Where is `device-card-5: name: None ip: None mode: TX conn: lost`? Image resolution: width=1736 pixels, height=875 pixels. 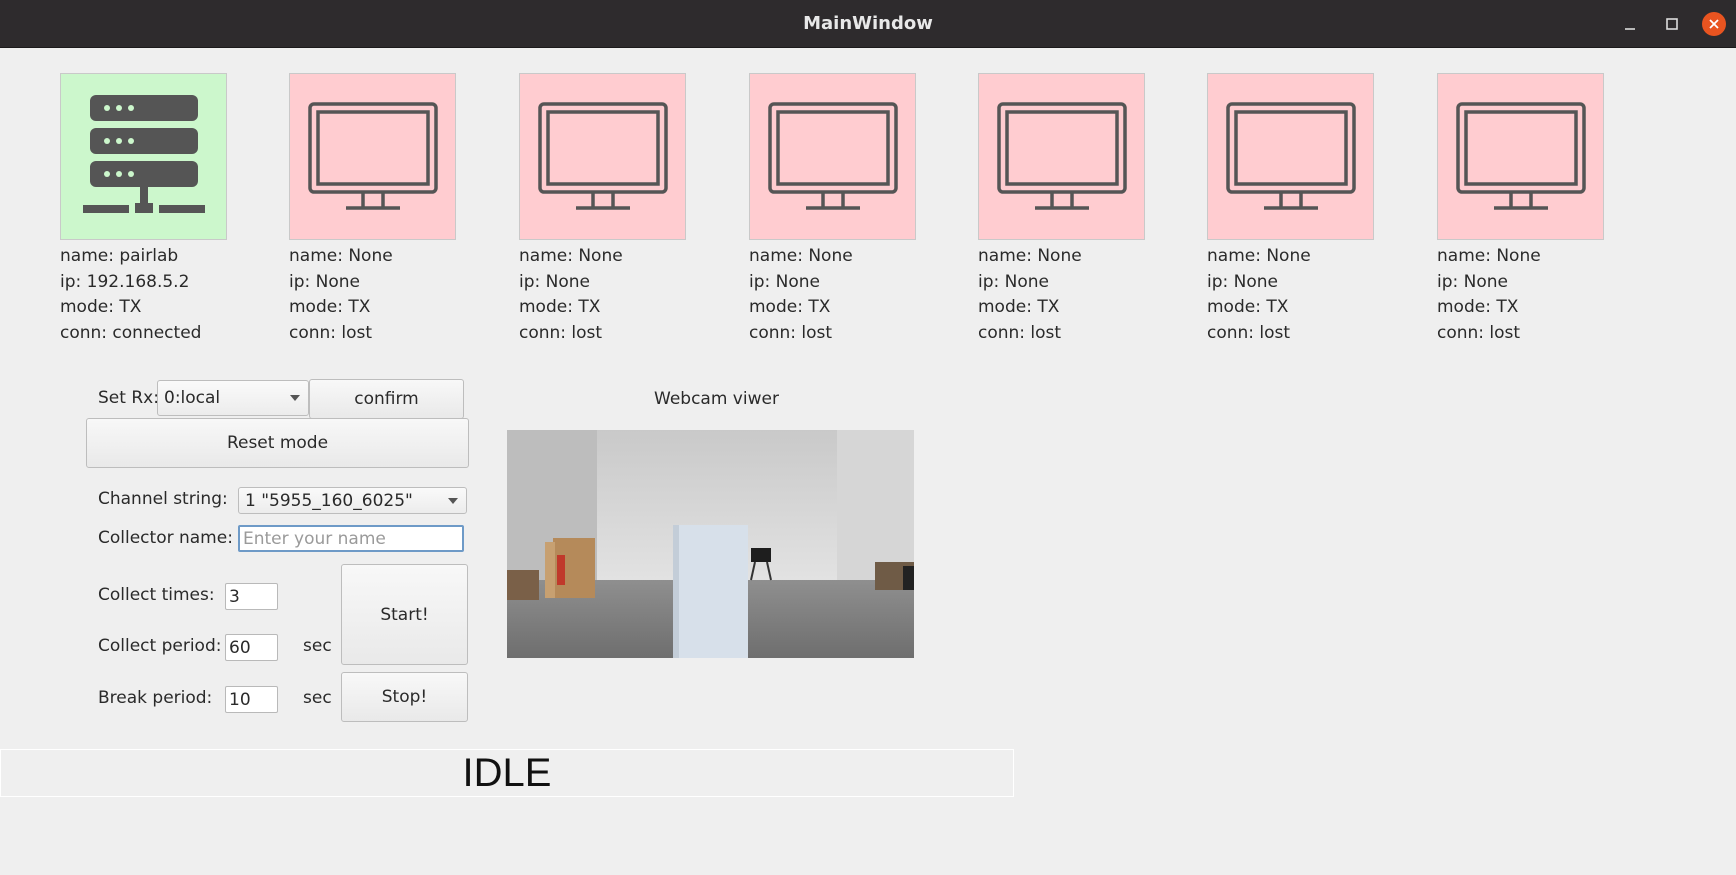
device-card-5: name: None ip: None mode: TX conn: lost is located at coordinates (1290, 209).